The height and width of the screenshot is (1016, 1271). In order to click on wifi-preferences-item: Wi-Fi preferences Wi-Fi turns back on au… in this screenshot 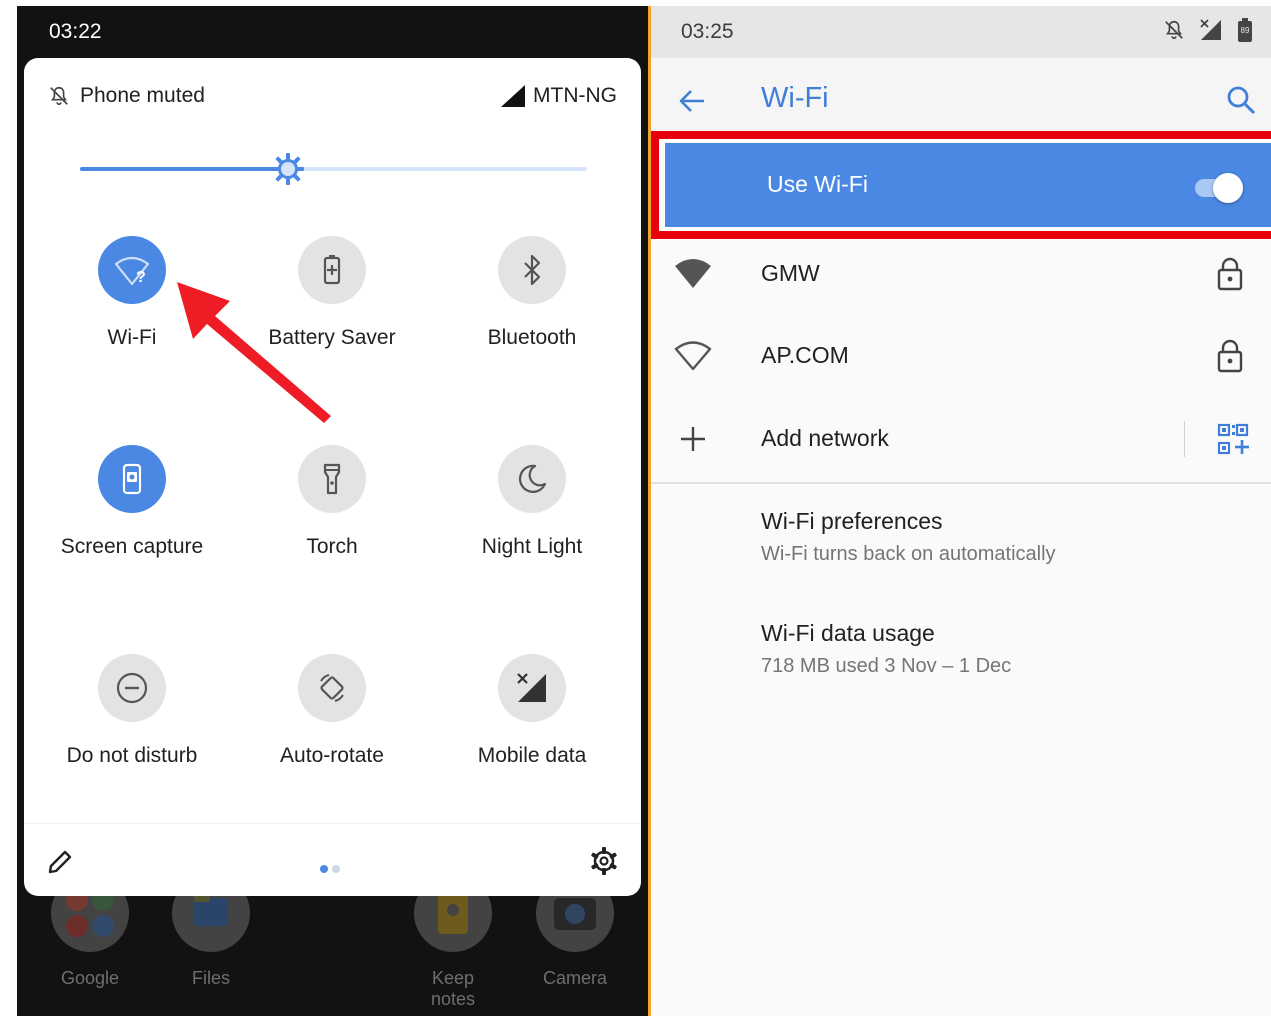, I will do `click(1011, 537)`.